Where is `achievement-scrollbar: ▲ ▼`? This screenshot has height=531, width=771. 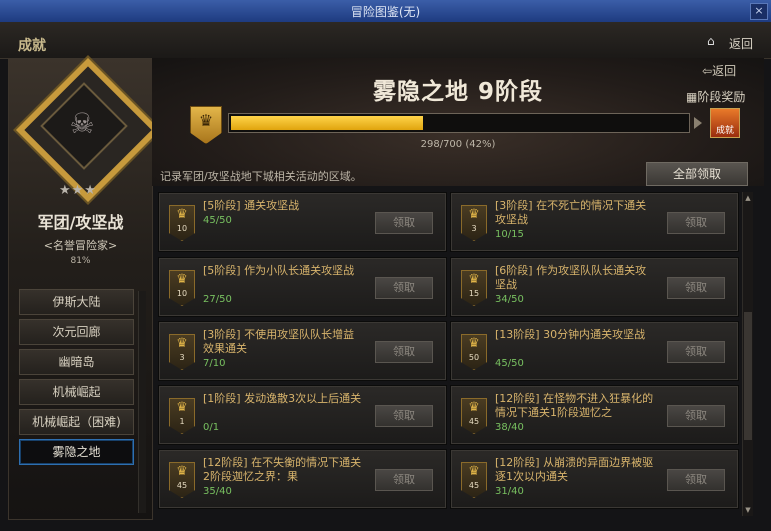 achievement-scrollbar: ▲ ▼ is located at coordinates (747, 354).